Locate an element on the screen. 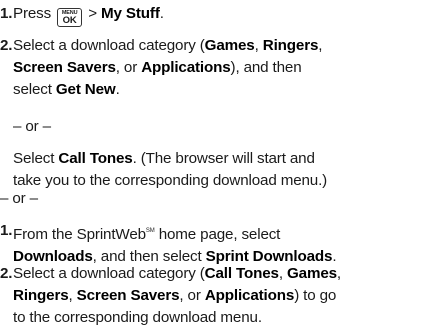 The image size is (425, 333). step-text-press: Press is located at coordinates (32, 13).